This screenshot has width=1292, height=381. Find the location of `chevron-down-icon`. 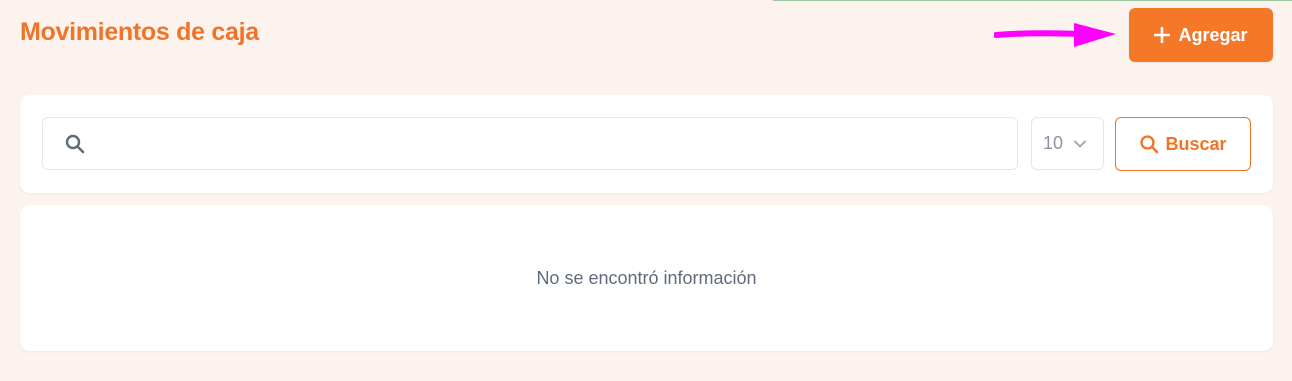

chevron-down-icon is located at coordinates (1080, 143).